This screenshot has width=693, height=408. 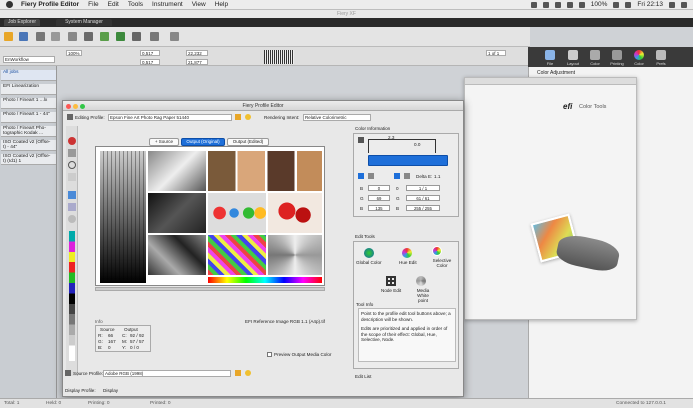 I want to click on search-icon, so click(x=672, y=4).